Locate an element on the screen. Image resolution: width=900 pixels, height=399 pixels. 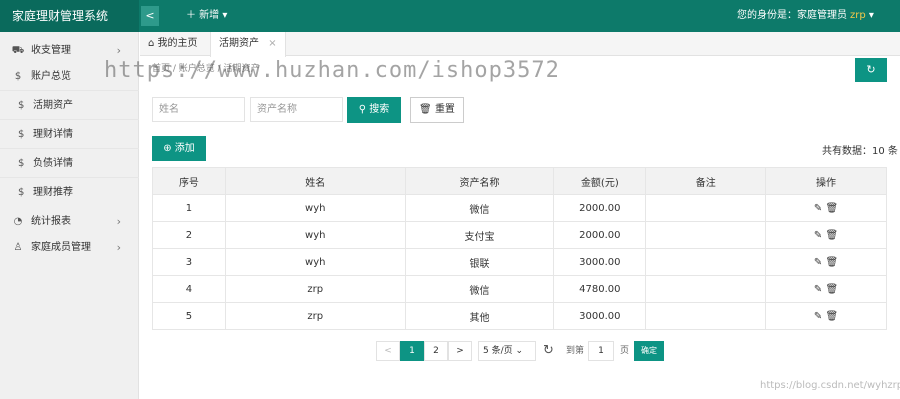
reset-label: 重置 is located at coordinates (444, 109).